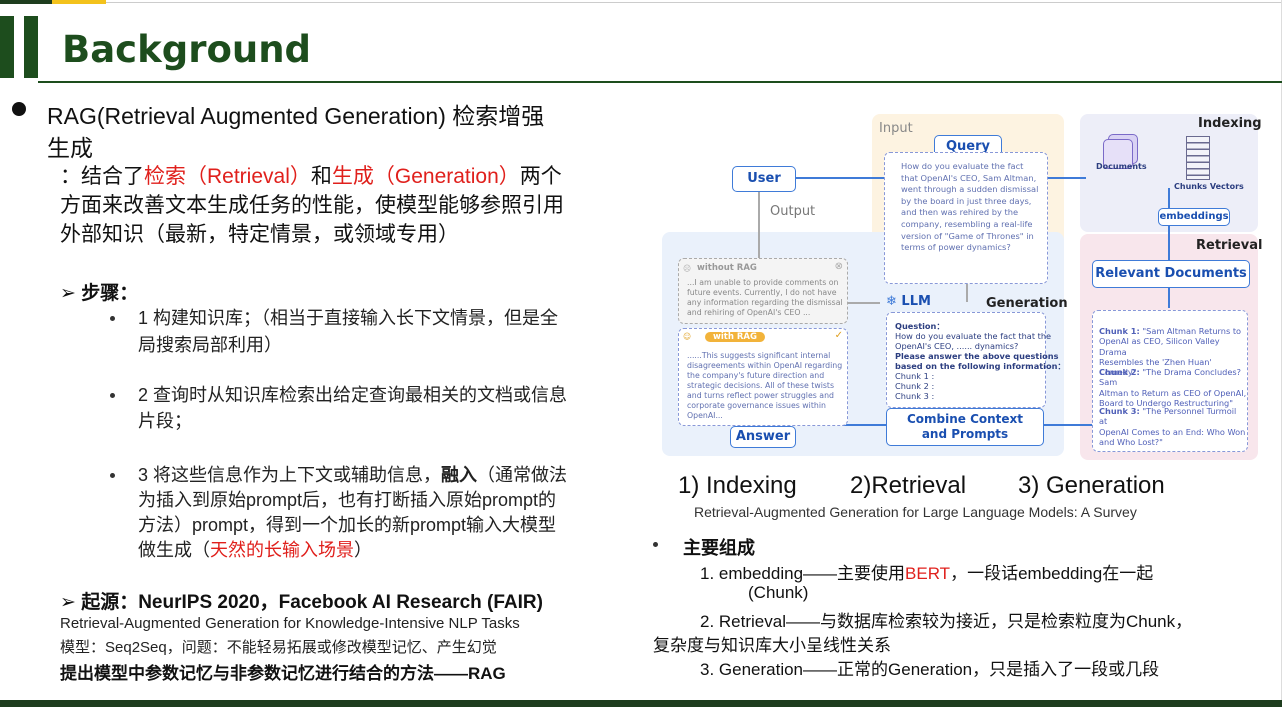 The height and width of the screenshot is (707, 1282). I want to click on bullet-dot, so click(19, 109).